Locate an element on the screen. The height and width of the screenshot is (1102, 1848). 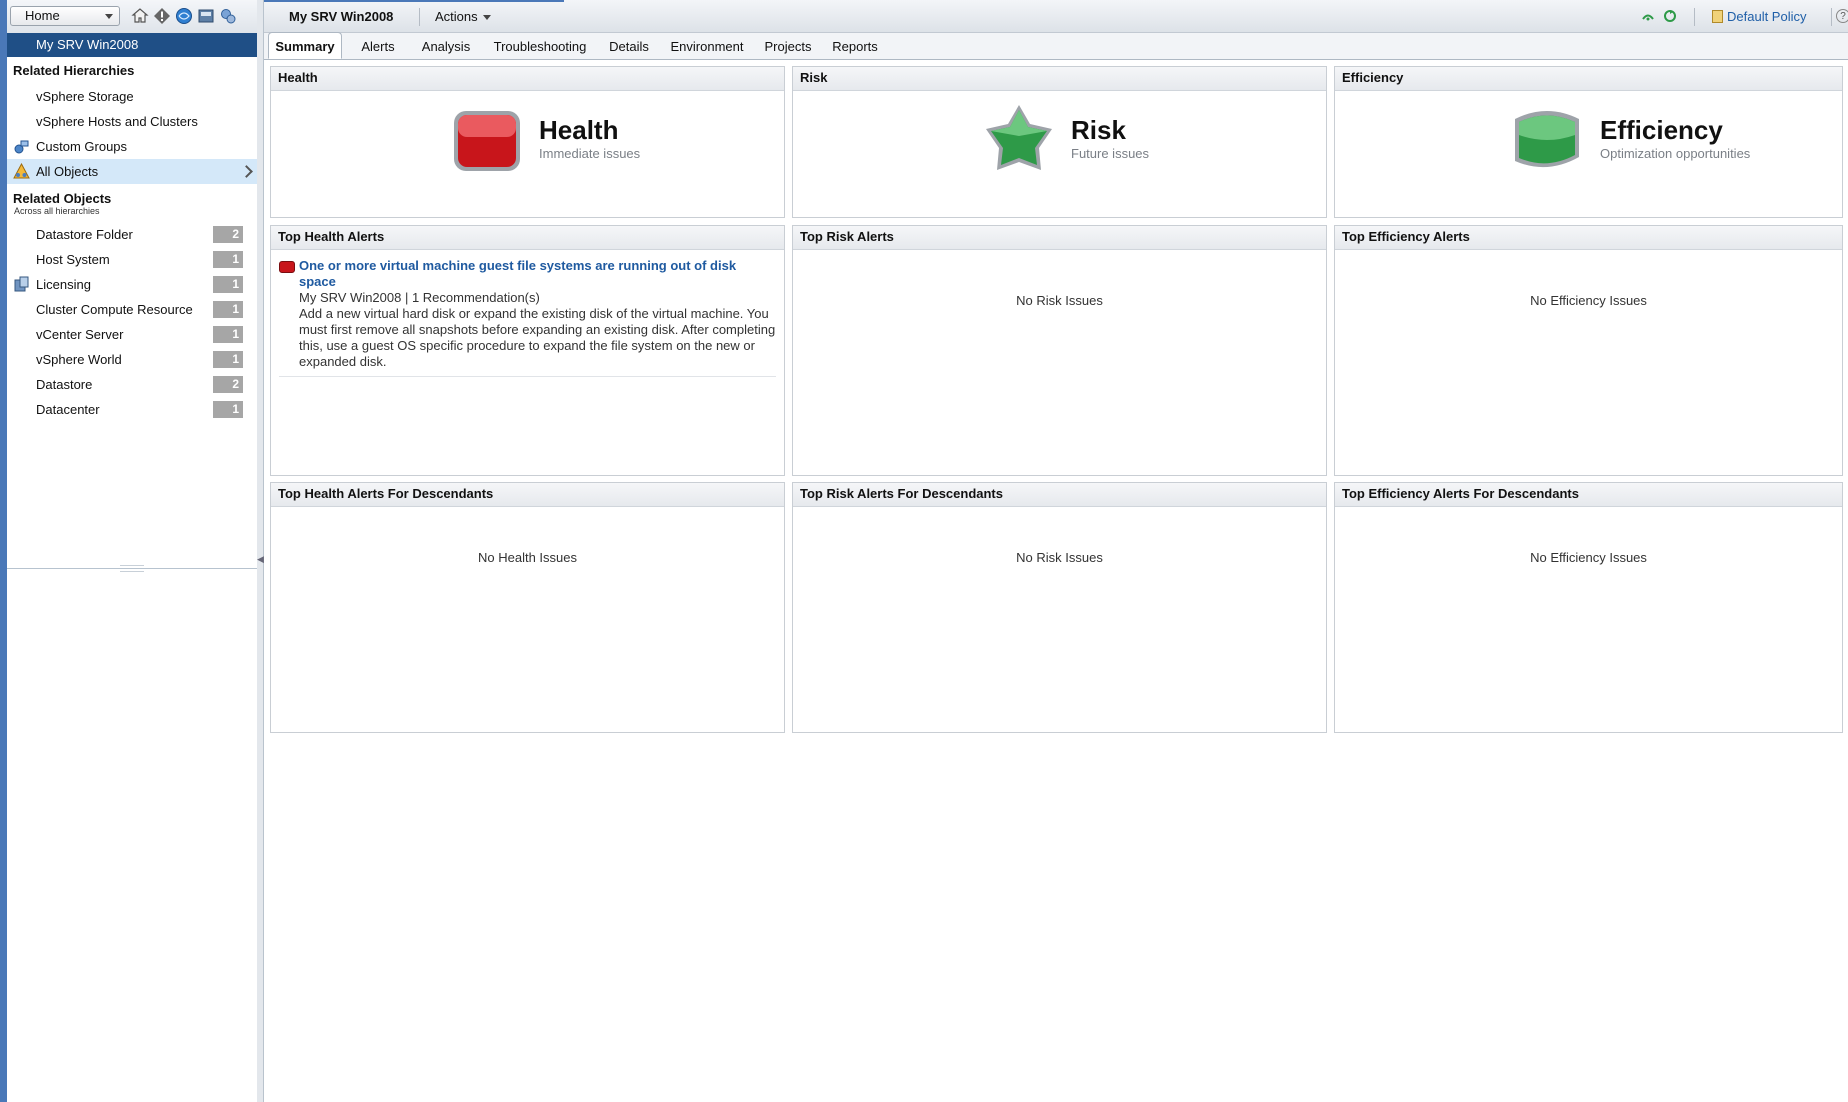
health-sub-label: Immediate issues is located at coordinates (590, 153).